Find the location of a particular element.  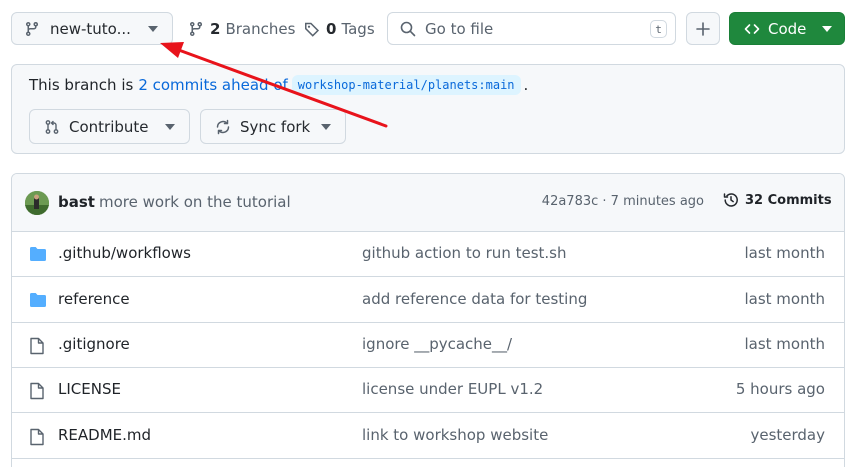

search-icon is located at coordinates (408, 28).